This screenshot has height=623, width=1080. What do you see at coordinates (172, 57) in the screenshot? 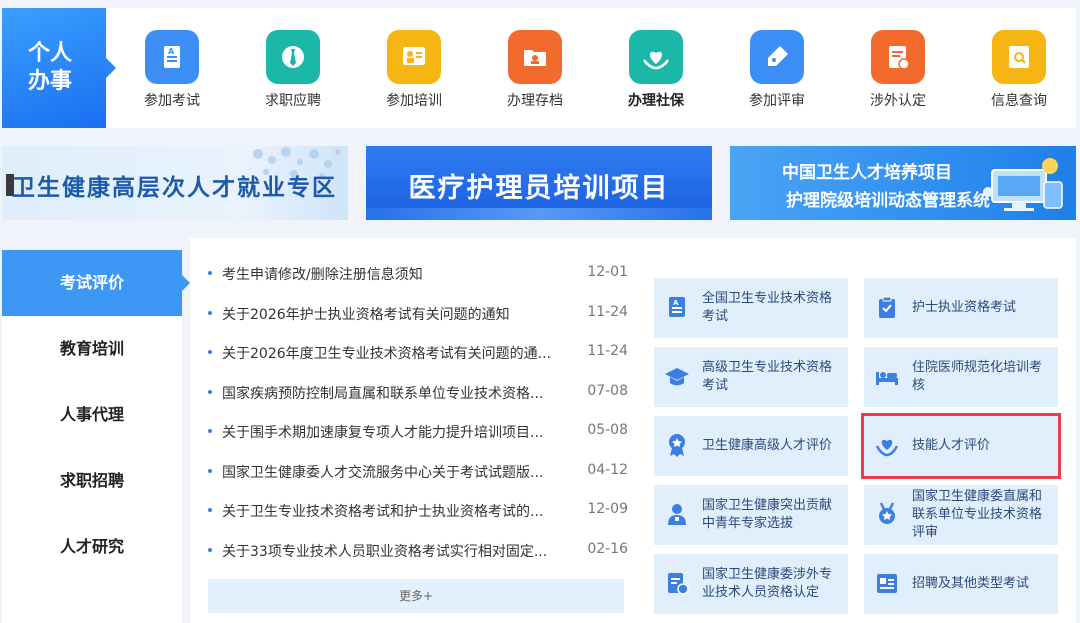
I see `exam-icon: A` at bounding box center [172, 57].